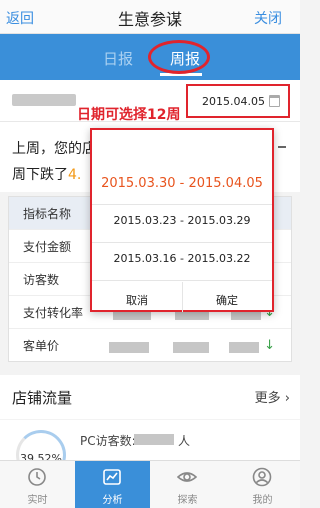  I want to click on annotation-label: 日期可选择12周, so click(129, 115).